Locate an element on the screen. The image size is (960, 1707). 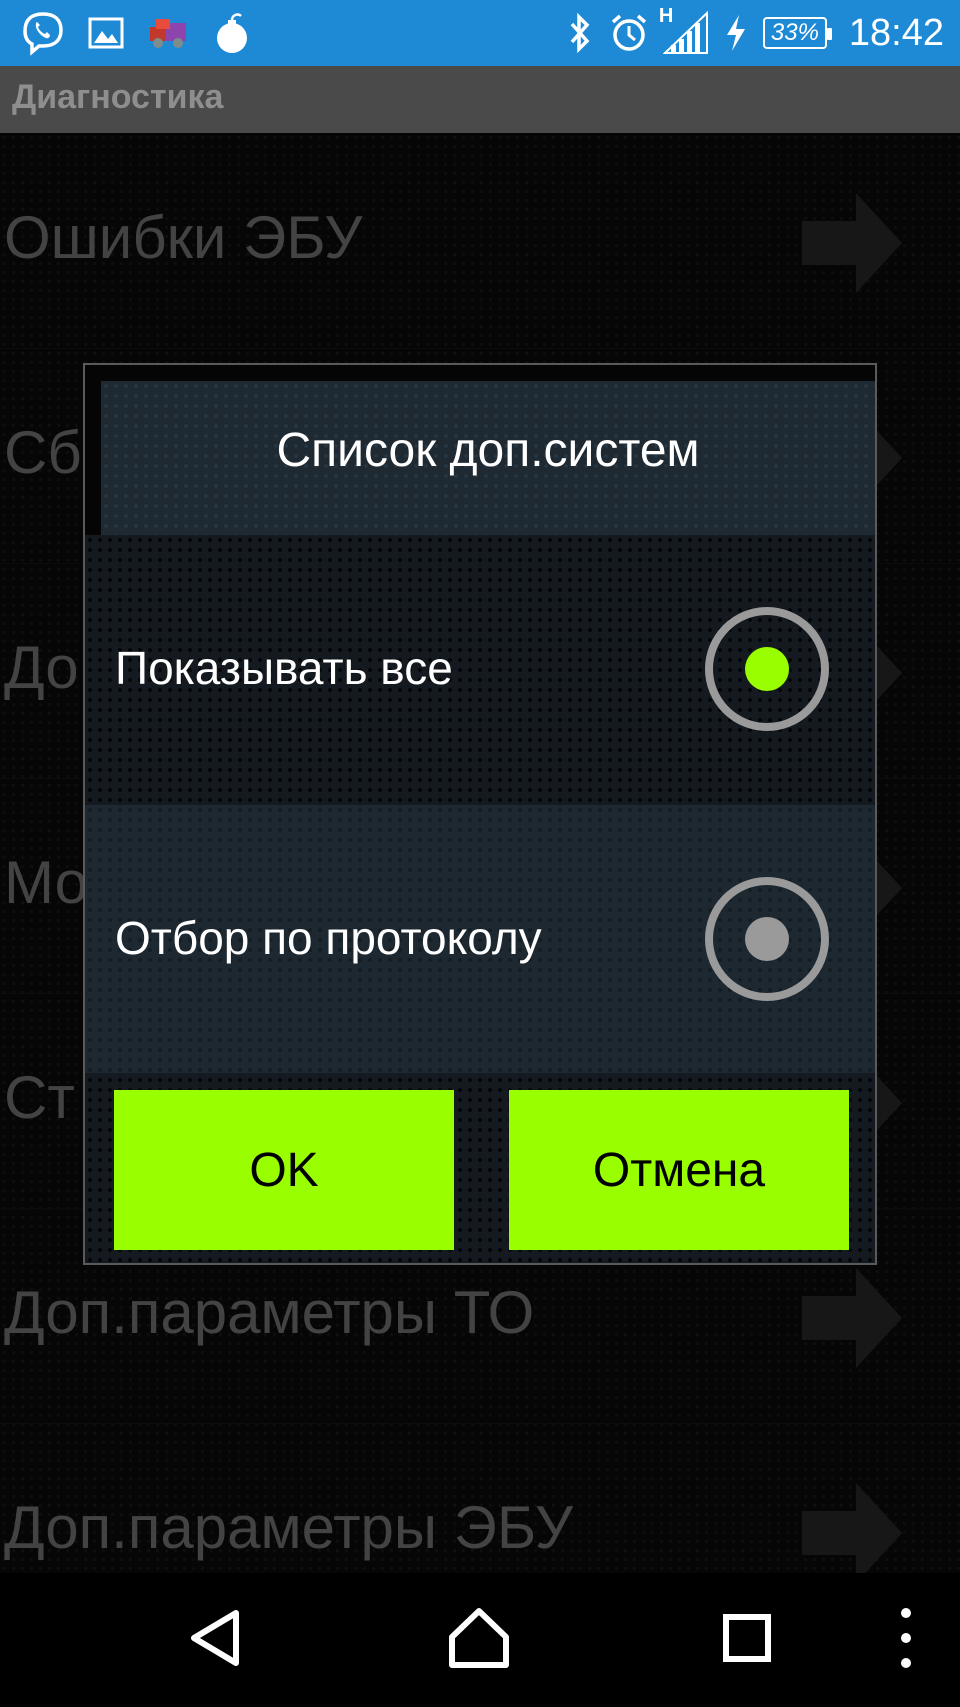
navigation-bar is located at coordinates (480, 1640).